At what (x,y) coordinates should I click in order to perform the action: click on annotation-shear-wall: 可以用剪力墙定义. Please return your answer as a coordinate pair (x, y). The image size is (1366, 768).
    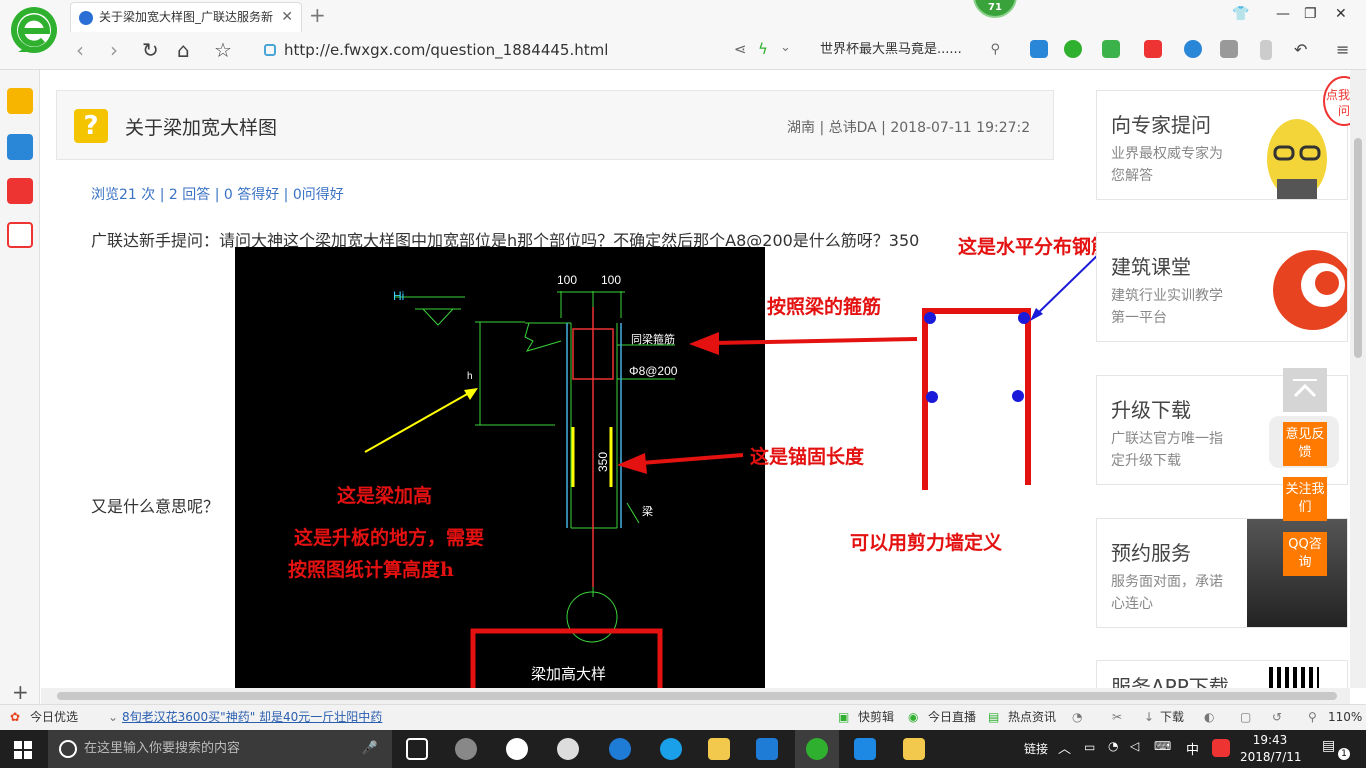
    Looking at the image, I should click on (926, 543).